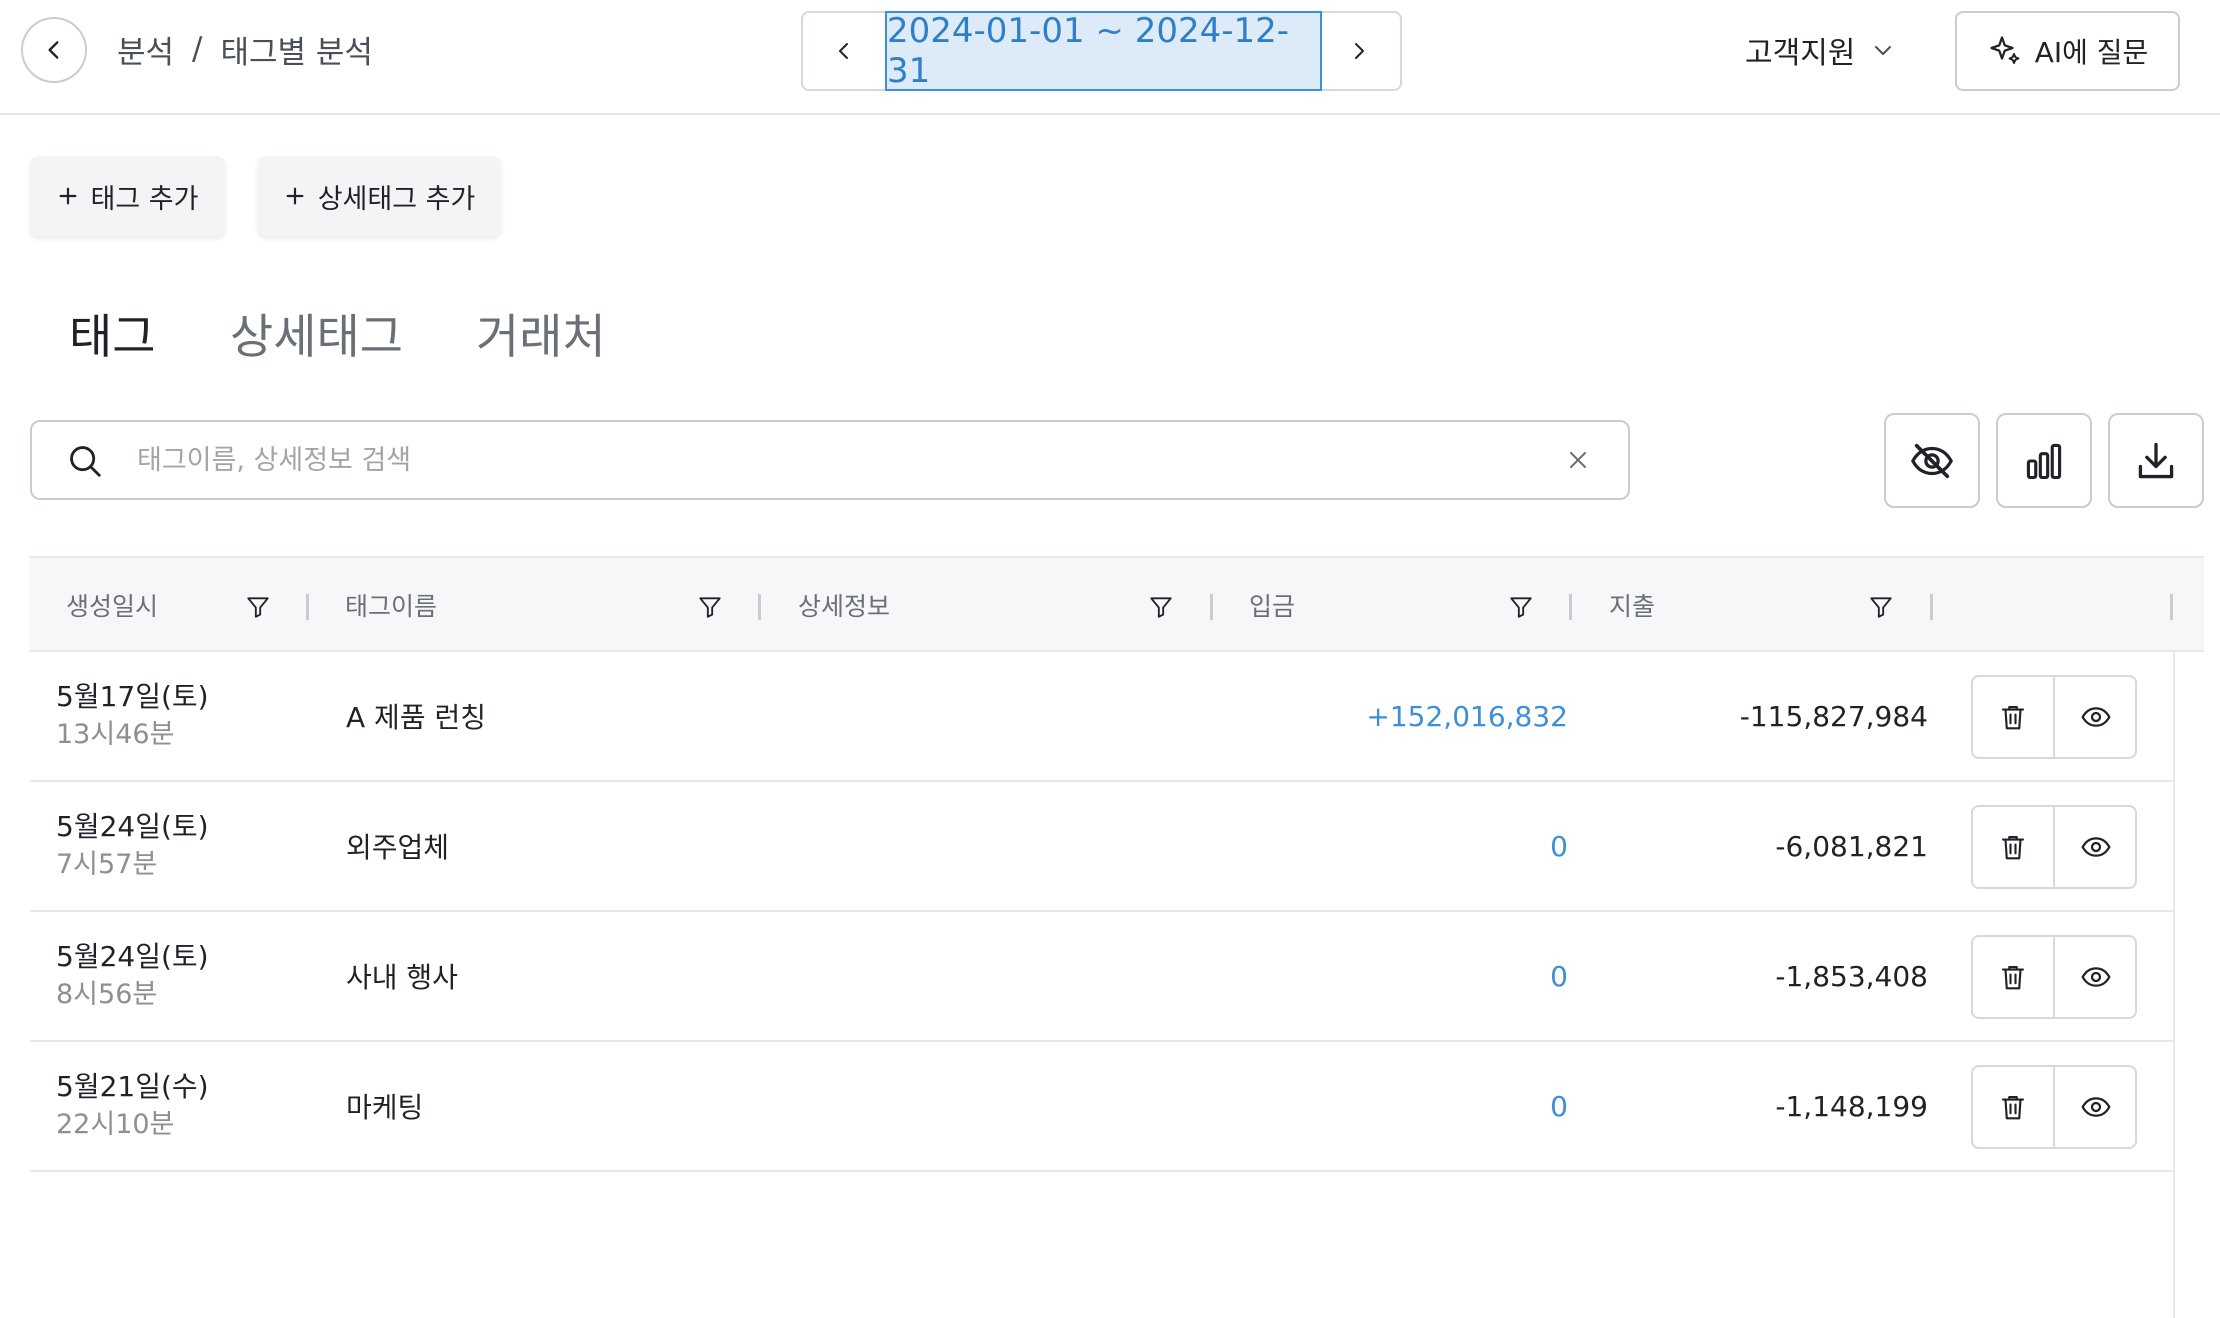  What do you see at coordinates (416, 717) in the screenshot?
I see `tag-name: A 제품 런칭` at bounding box center [416, 717].